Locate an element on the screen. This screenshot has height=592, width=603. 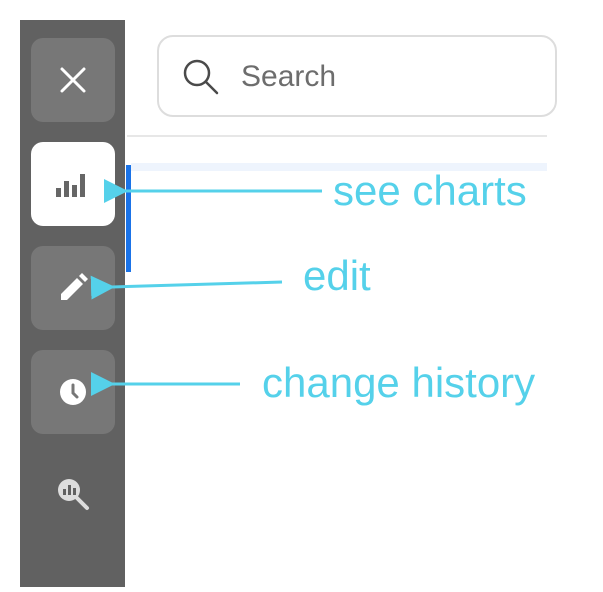
annotation-arrows is located at coordinates (206, 287).